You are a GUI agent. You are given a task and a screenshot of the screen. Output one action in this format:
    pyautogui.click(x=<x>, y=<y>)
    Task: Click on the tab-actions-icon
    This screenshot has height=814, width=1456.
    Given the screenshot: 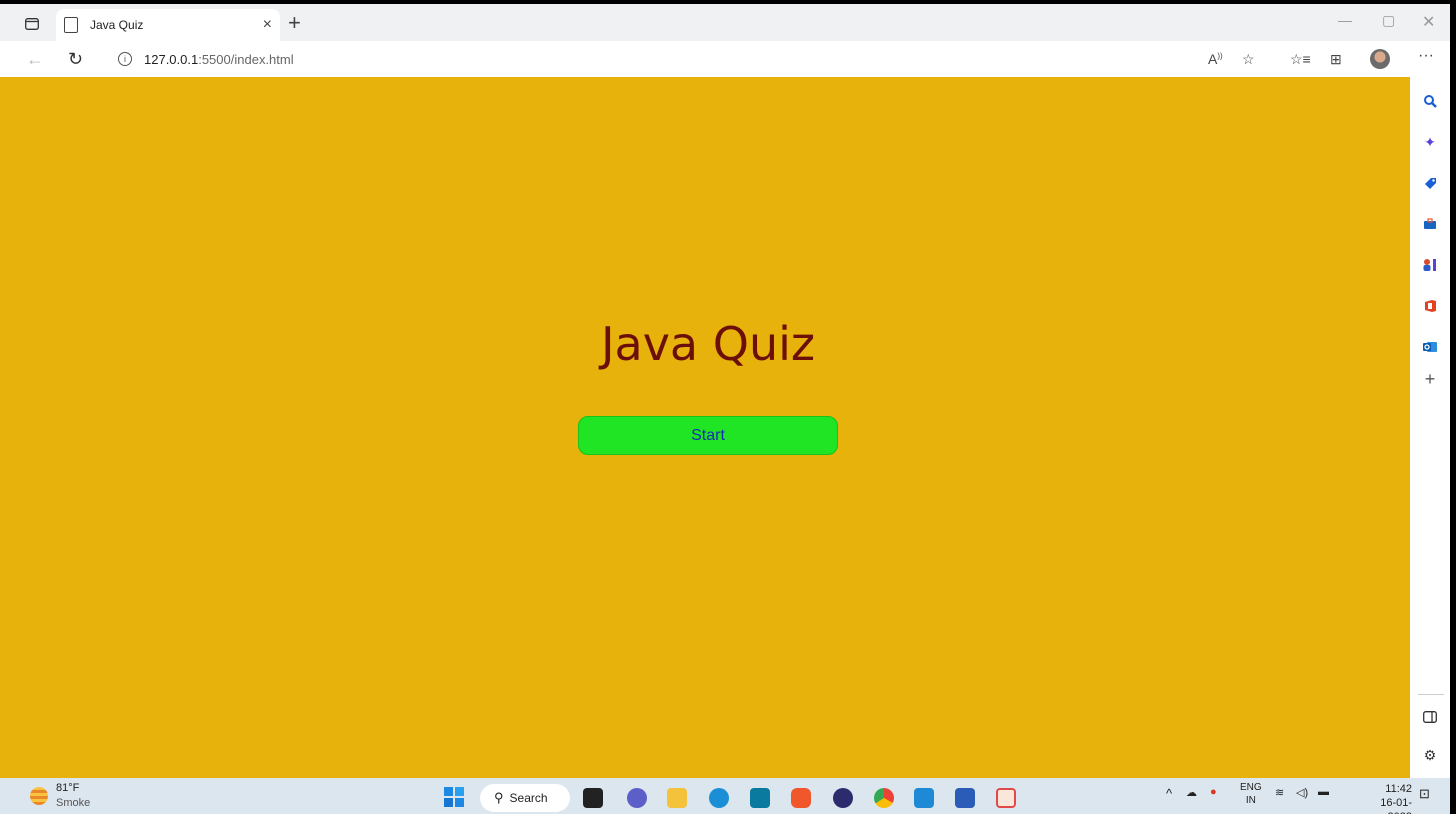 What is the action you would take?
    pyautogui.click(x=32, y=24)
    